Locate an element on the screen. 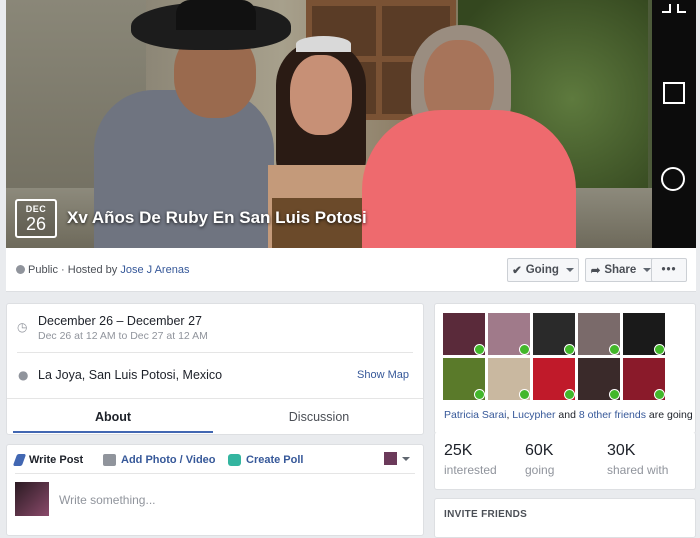 This screenshot has height=538, width=700. event-stats: 25K interested 60K going 30K shared with is located at coordinates (565, 461).